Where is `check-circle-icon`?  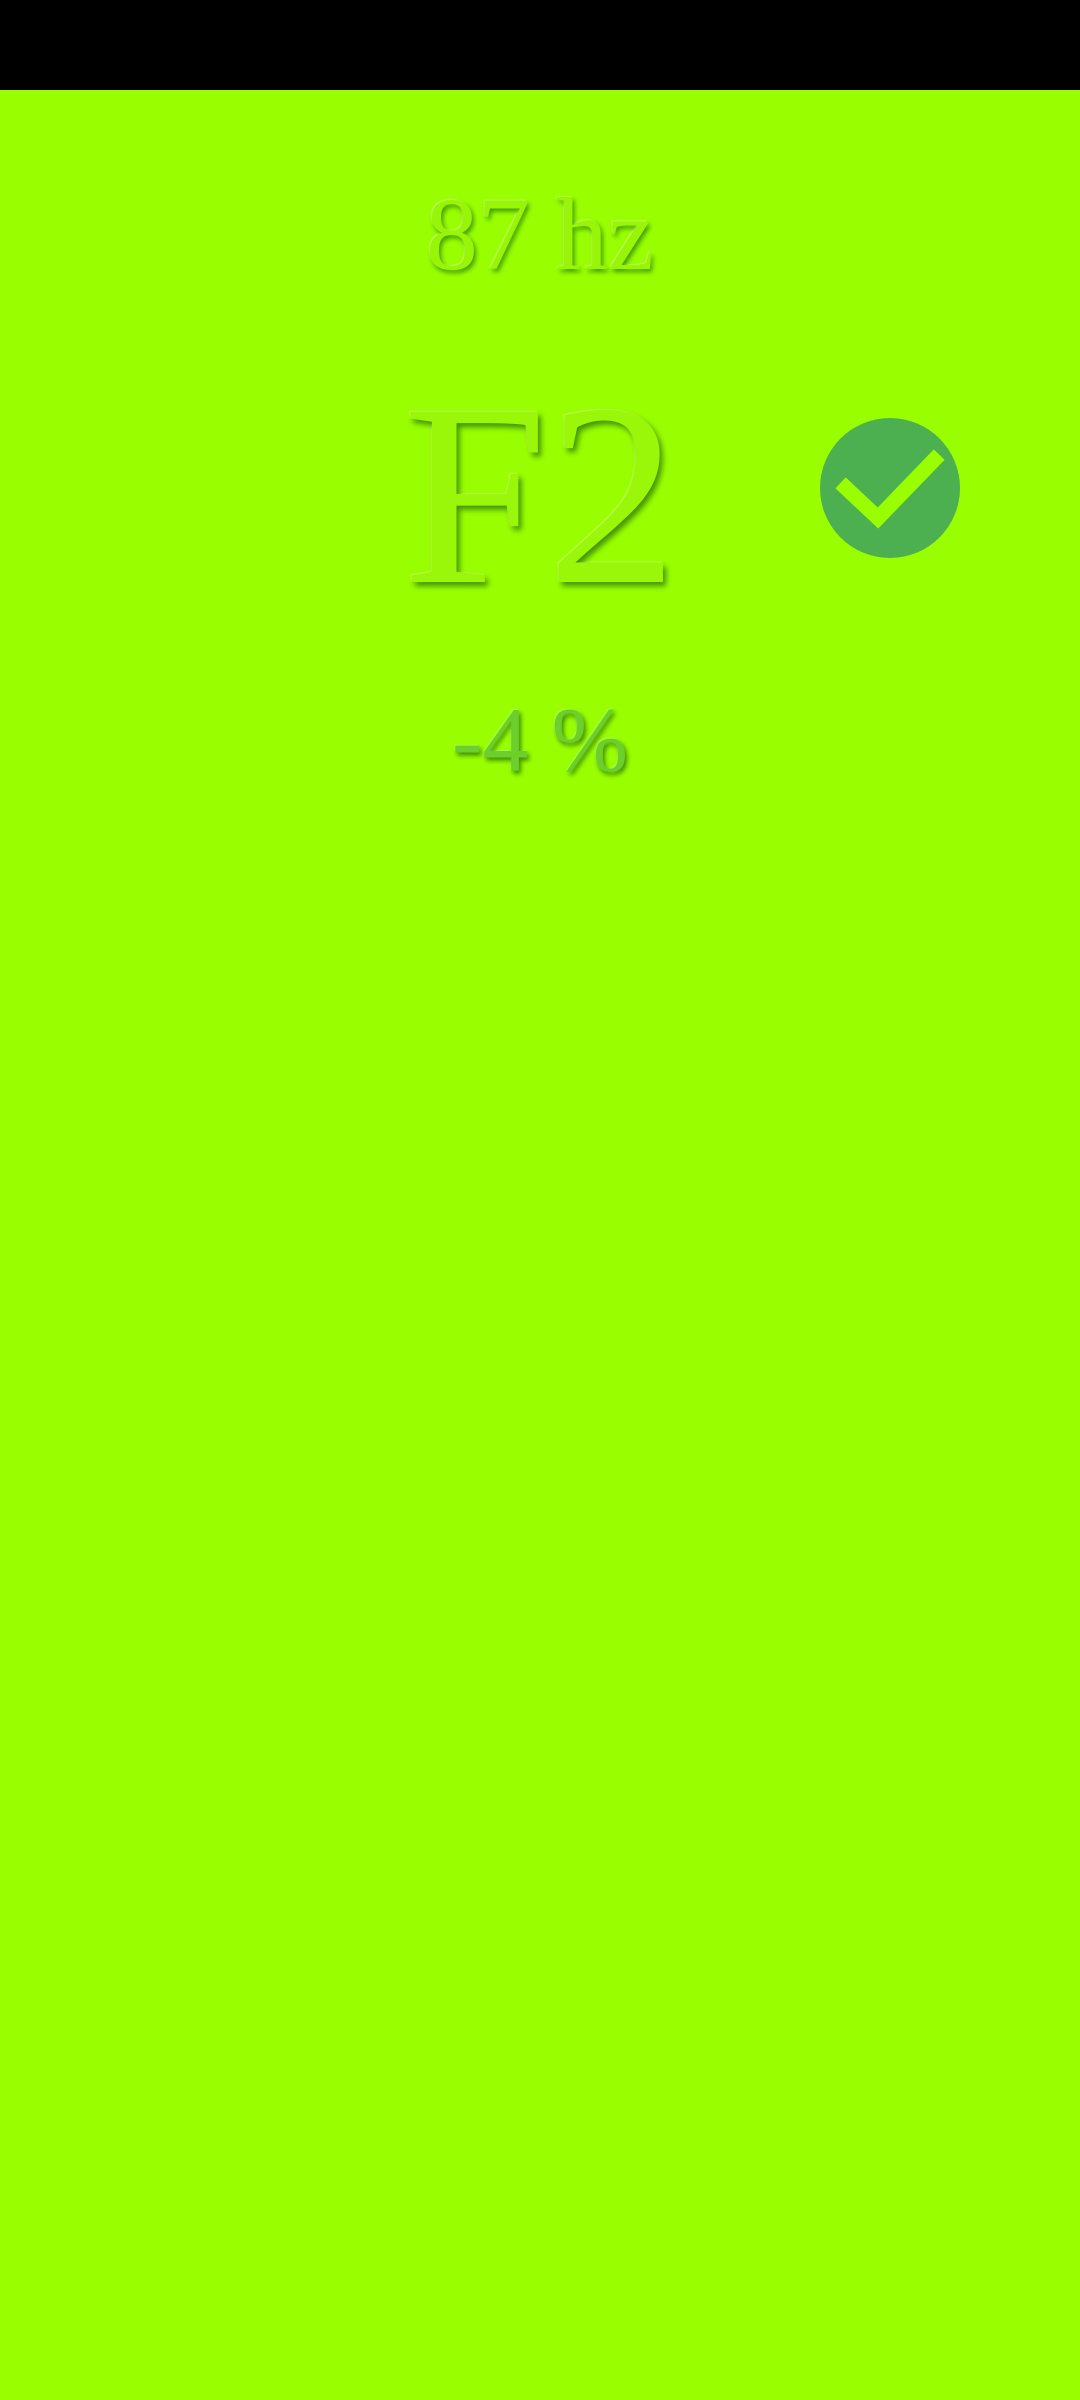
check-circle-icon is located at coordinates (890, 488).